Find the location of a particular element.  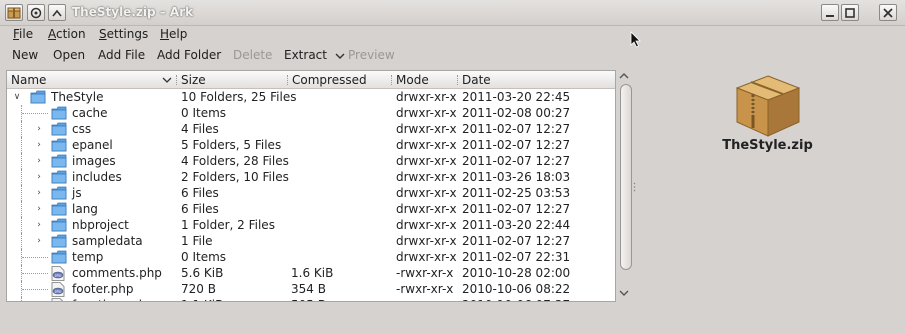

table-row: cache 0 Items drwxr-xr-x 2011-02-08 00:27 is located at coordinates (311, 113).